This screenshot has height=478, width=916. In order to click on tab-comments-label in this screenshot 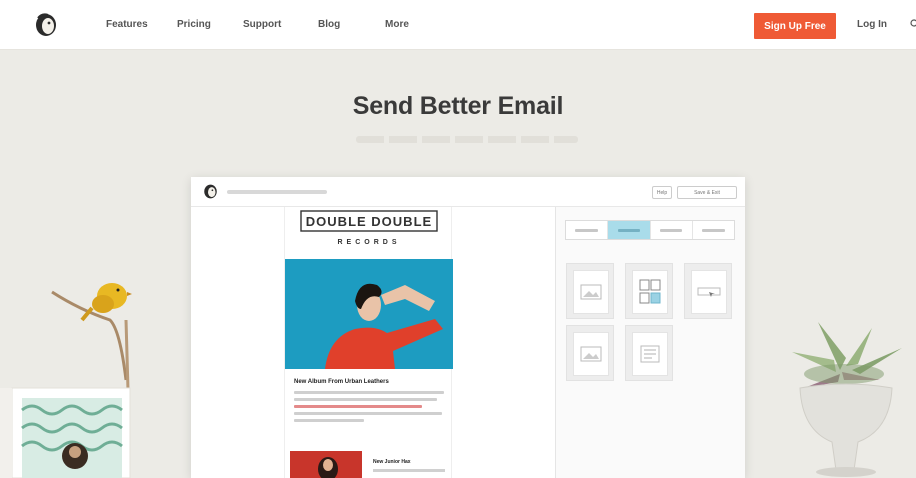, I will do `click(671, 230)`.